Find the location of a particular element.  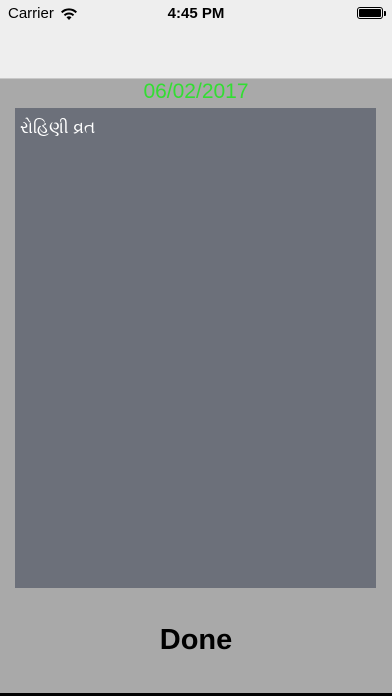

battery-icon is located at coordinates (371, 13).